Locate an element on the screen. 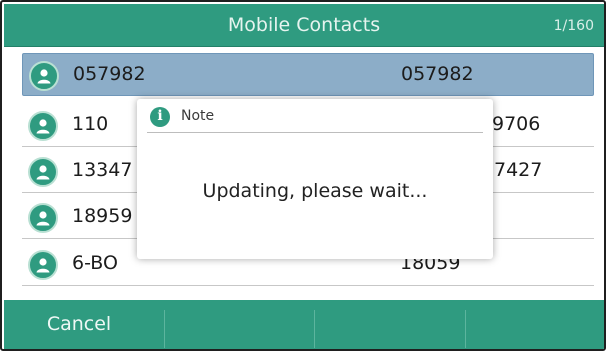 The height and width of the screenshot is (351, 606). contact-row: 057982 057982 is located at coordinates (308, 74).